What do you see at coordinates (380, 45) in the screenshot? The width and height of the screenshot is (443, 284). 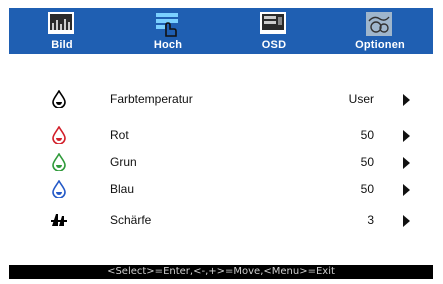 I see `tab-label: Optionen` at bounding box center [380, 45].